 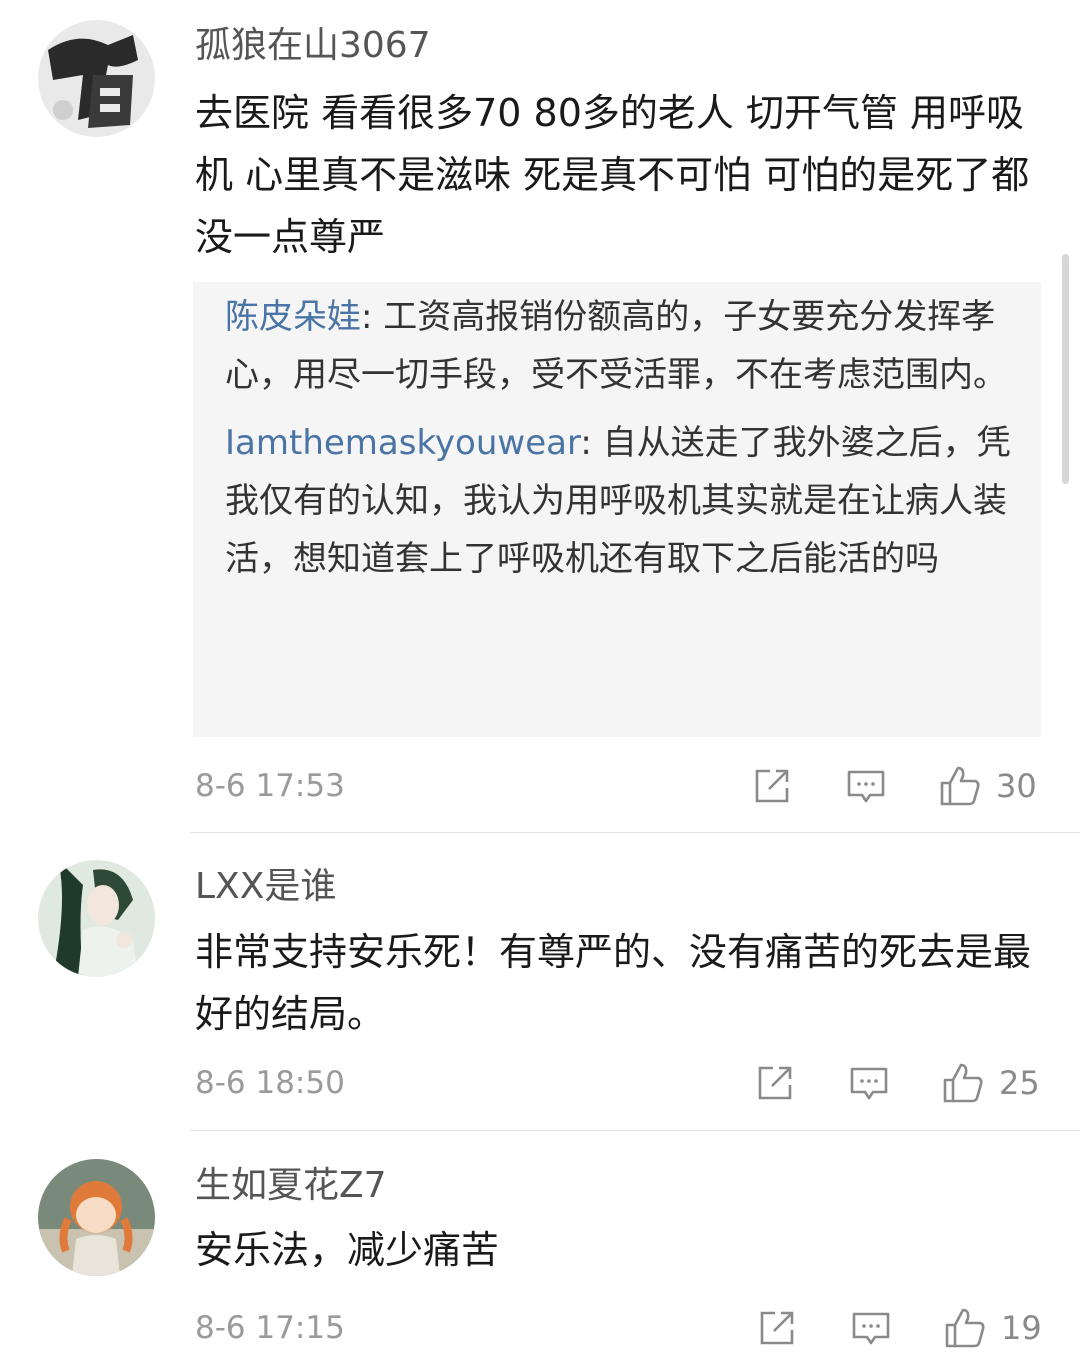 I want to click on like-button: 19, so click(x=992, y=1328).